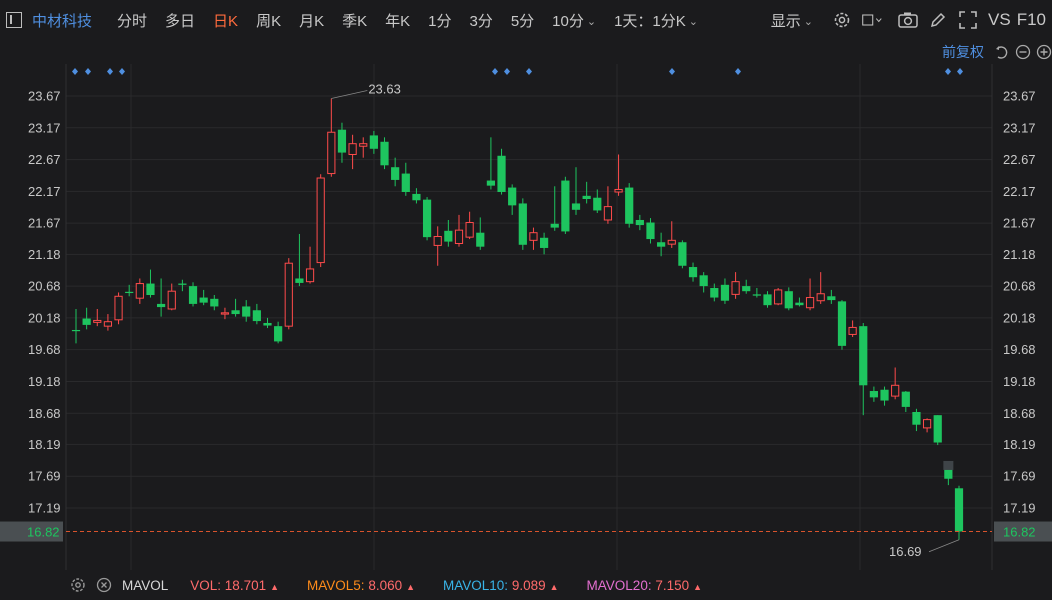 The width and height of the screenshot is (1052, 600). Describe the element at coordinates (44, 413) in the screenshot. I see `y-tick-label-left: 18.68` at that location.